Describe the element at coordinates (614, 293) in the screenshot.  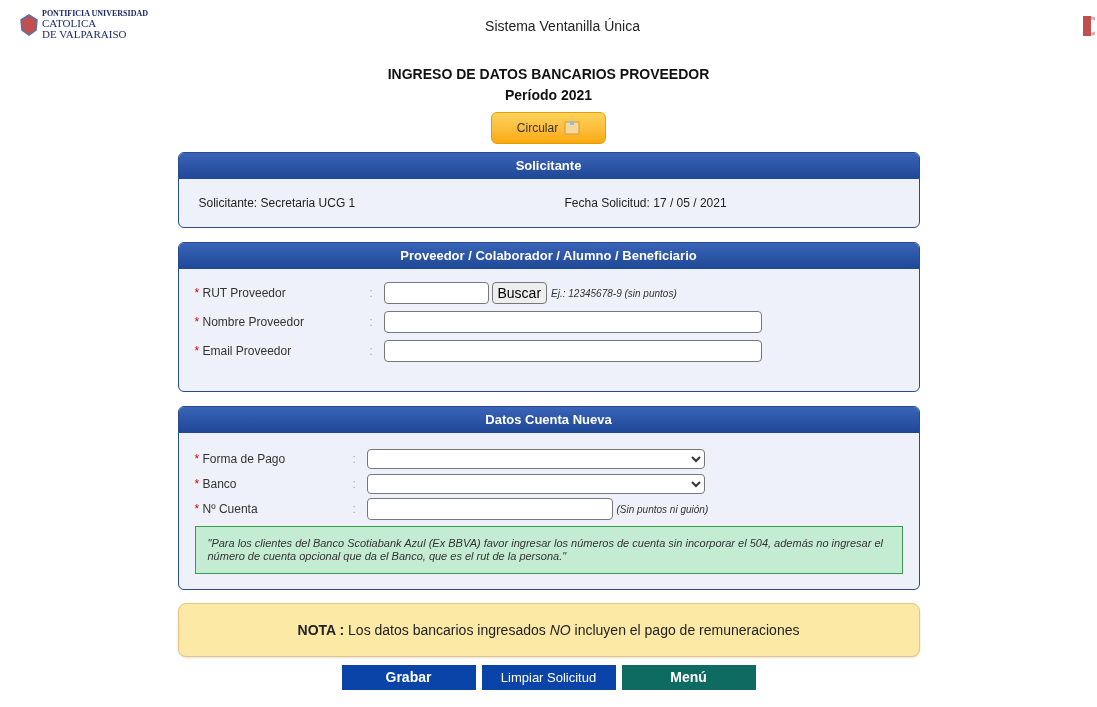
I see `field-hint: Ej.: 12345678-9 (sin puntos)` at that location.